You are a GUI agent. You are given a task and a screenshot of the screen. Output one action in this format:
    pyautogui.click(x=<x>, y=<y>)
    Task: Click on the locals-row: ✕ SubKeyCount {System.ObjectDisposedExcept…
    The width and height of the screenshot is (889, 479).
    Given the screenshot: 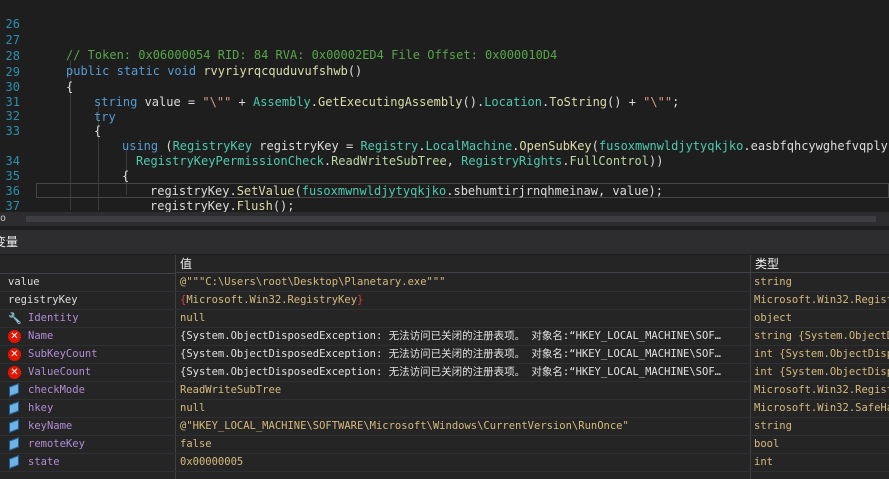 What is the action you would take?
    pyautogui.click(x=444, y=354)
    